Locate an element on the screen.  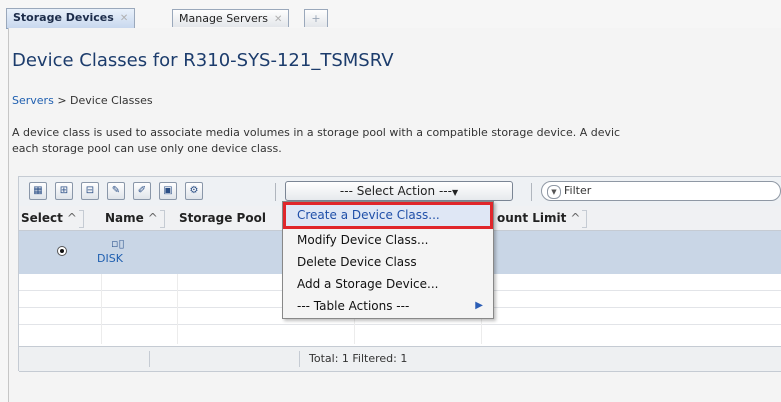
select-action-label: --- Select Action --- is located at coordinates (395, 191).